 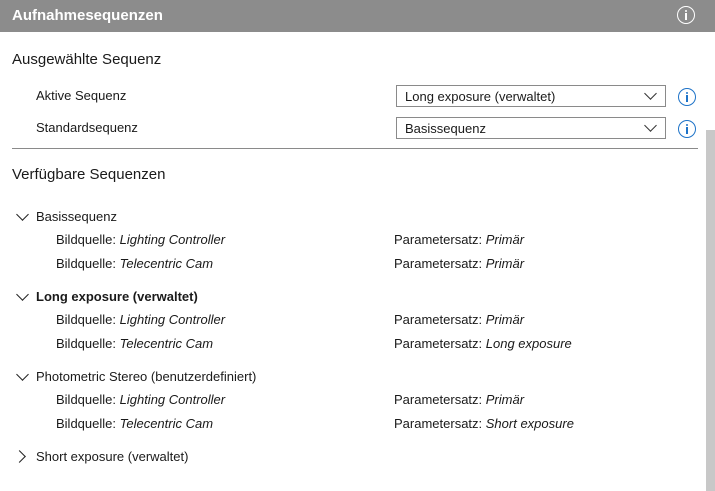 What do you see at coordinates (355, 148) in the screenshot?
I see `divider` at bounding box center [355, 148].